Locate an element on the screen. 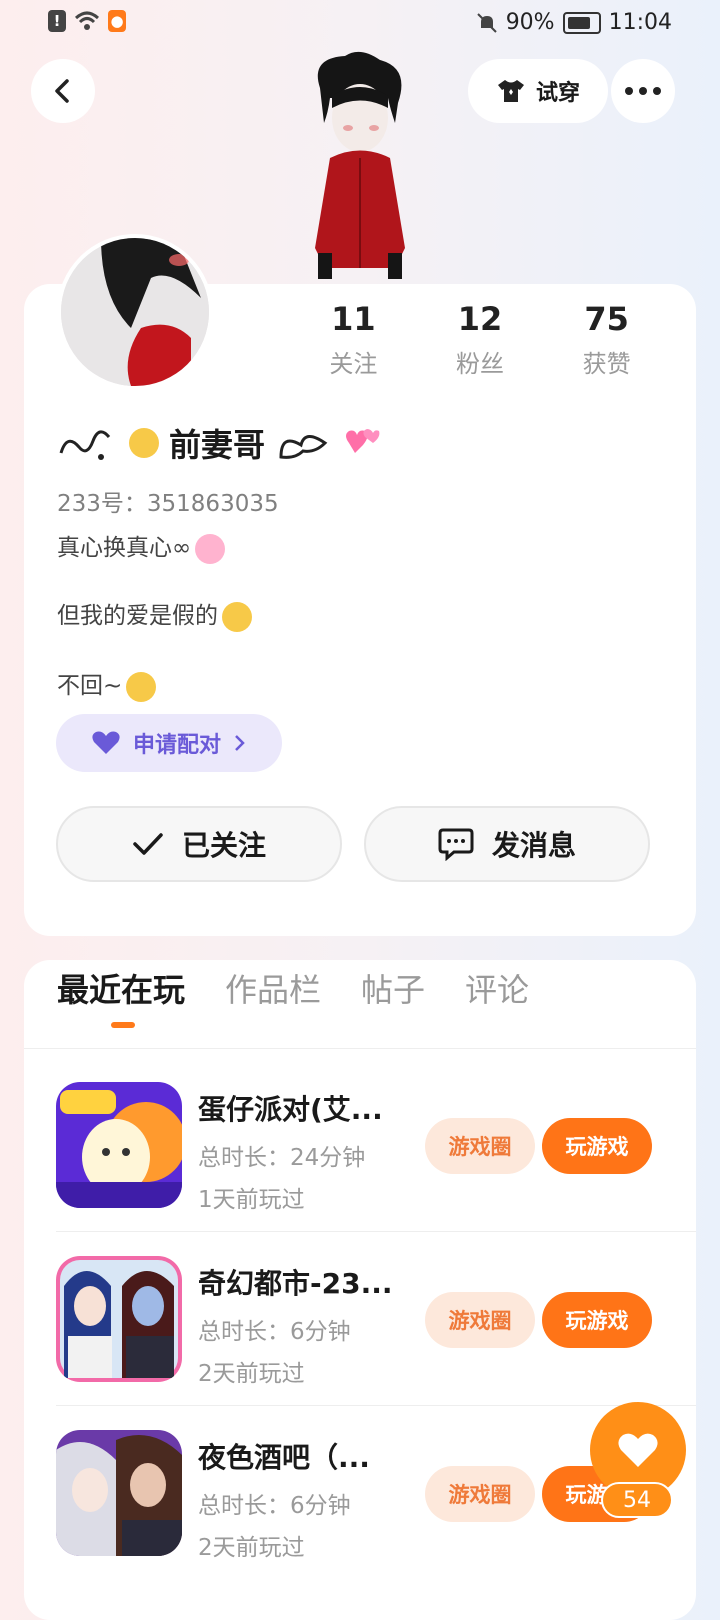 The height and width of the screenshot is (1620, 720). stat-likes: 75 获赞 is located at coordinates (606, 339).